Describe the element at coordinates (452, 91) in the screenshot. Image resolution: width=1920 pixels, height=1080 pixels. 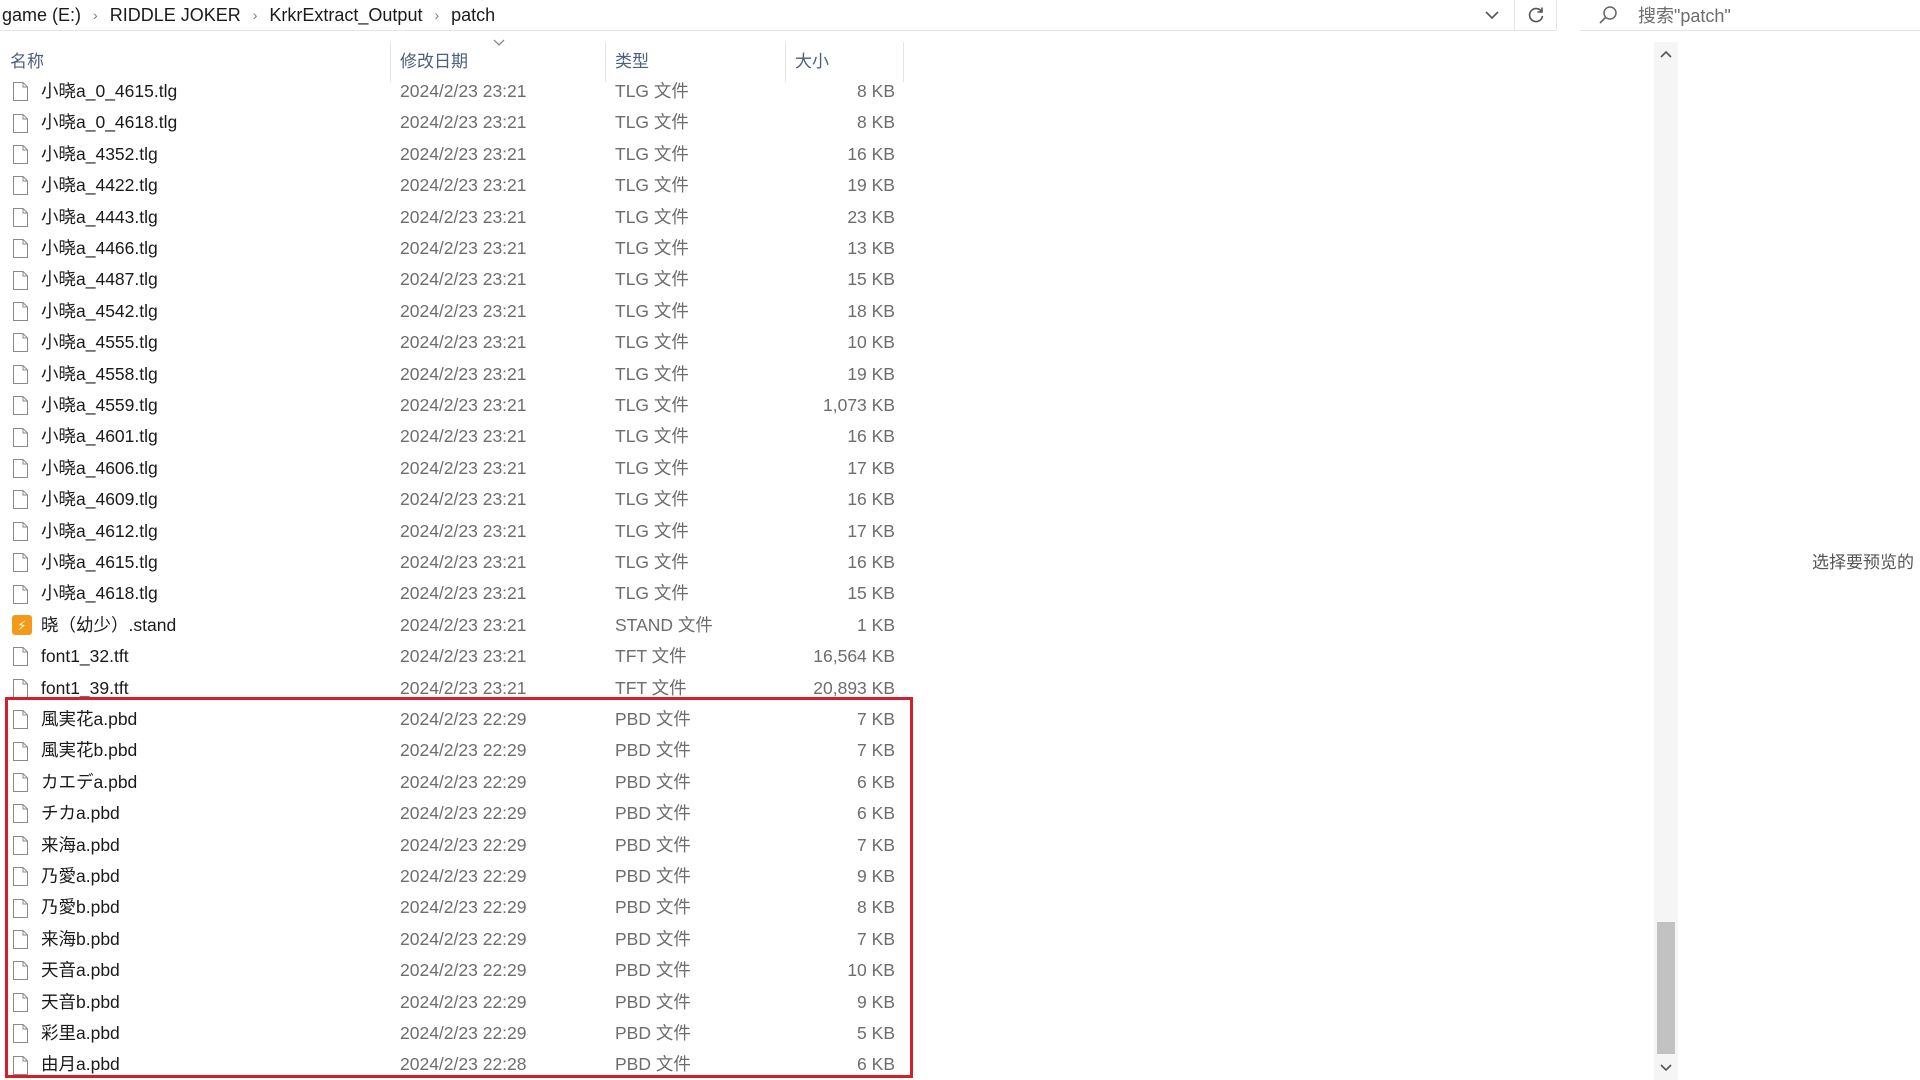
I see `file-row: 小晓a_0_4615.tlg 2024/2/23 23:21 TLG 文件 8 KB` at that location.